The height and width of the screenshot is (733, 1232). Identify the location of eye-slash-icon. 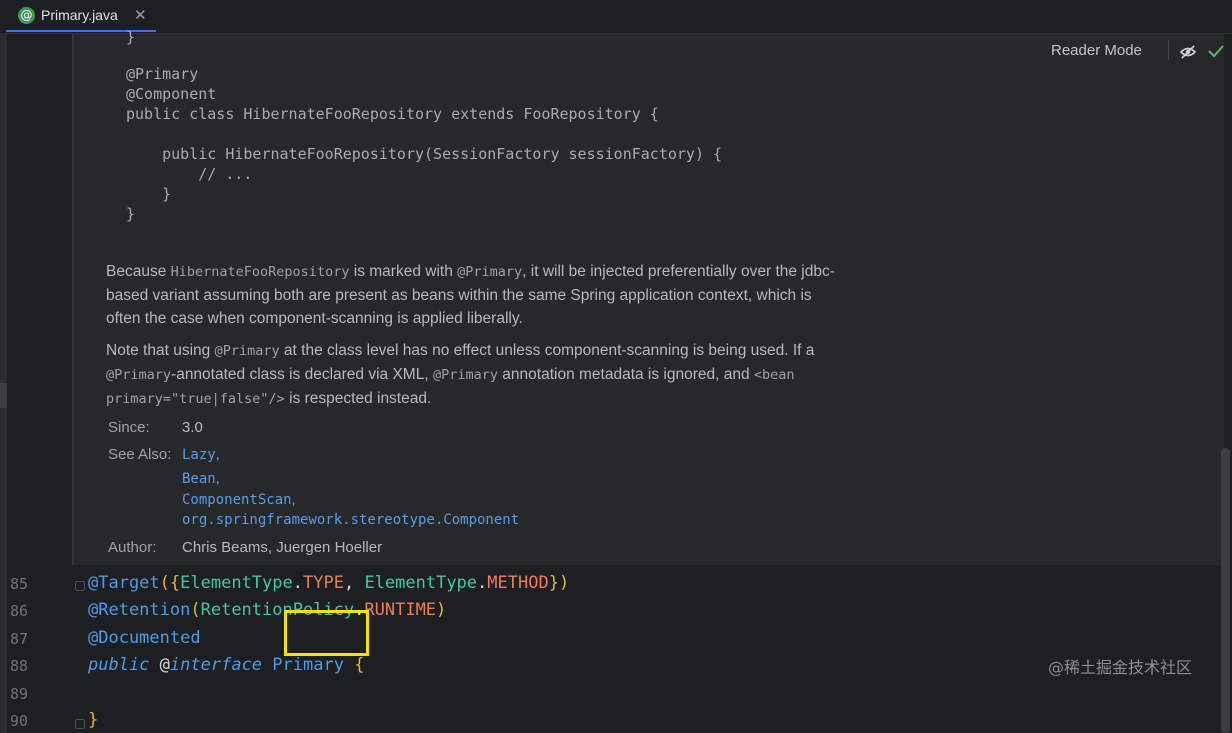
(1188, 53).